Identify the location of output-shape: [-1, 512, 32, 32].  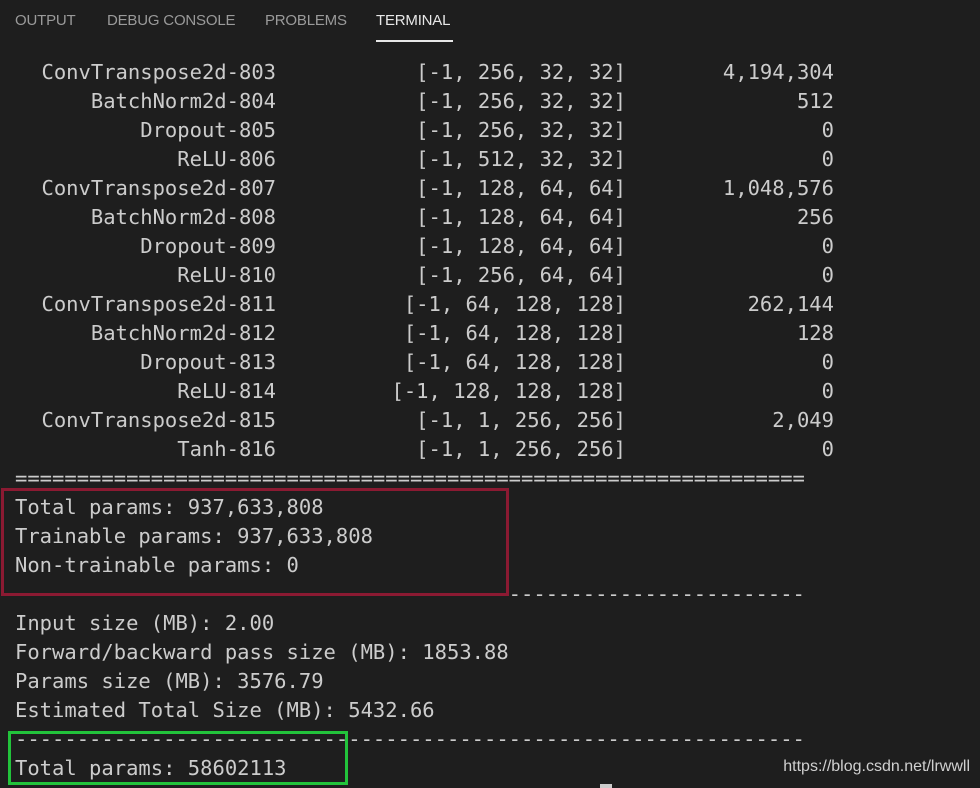
(521, 159).